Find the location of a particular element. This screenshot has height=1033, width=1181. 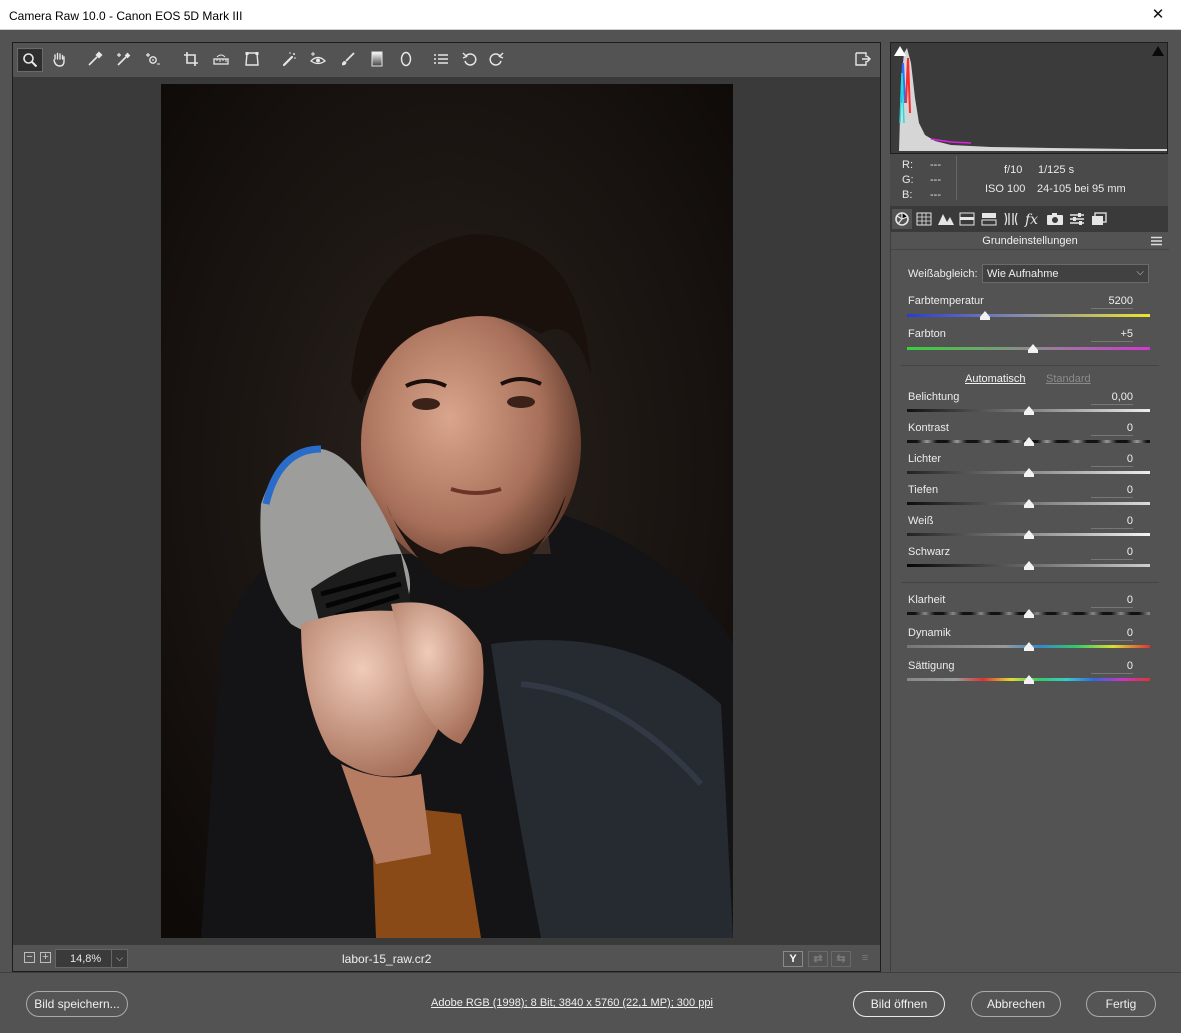

slider-thumb-exposure is located at coordinates (1028, 410).